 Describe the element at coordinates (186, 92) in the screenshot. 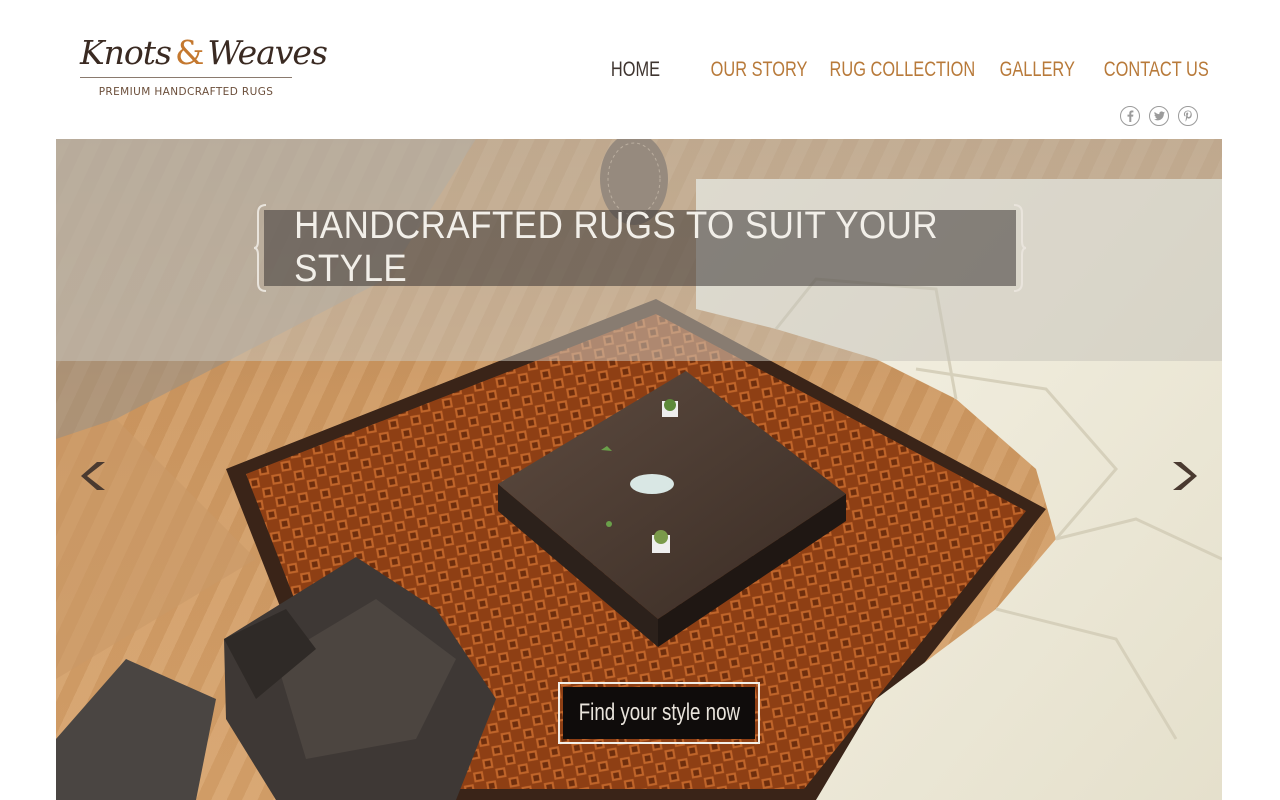

I see `logo-tagline: PREMIUM HANDCRAFTED RUGS` at that location.